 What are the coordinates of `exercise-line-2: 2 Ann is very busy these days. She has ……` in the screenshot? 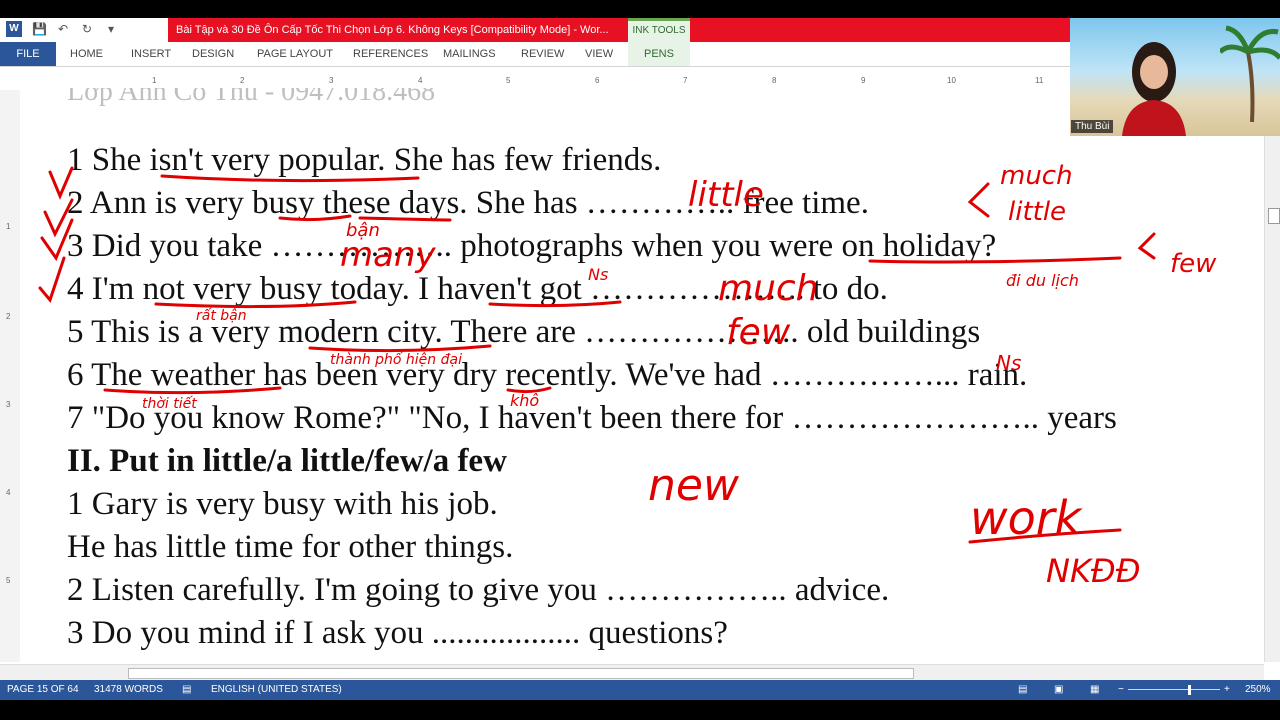 It's located at (468, 203).